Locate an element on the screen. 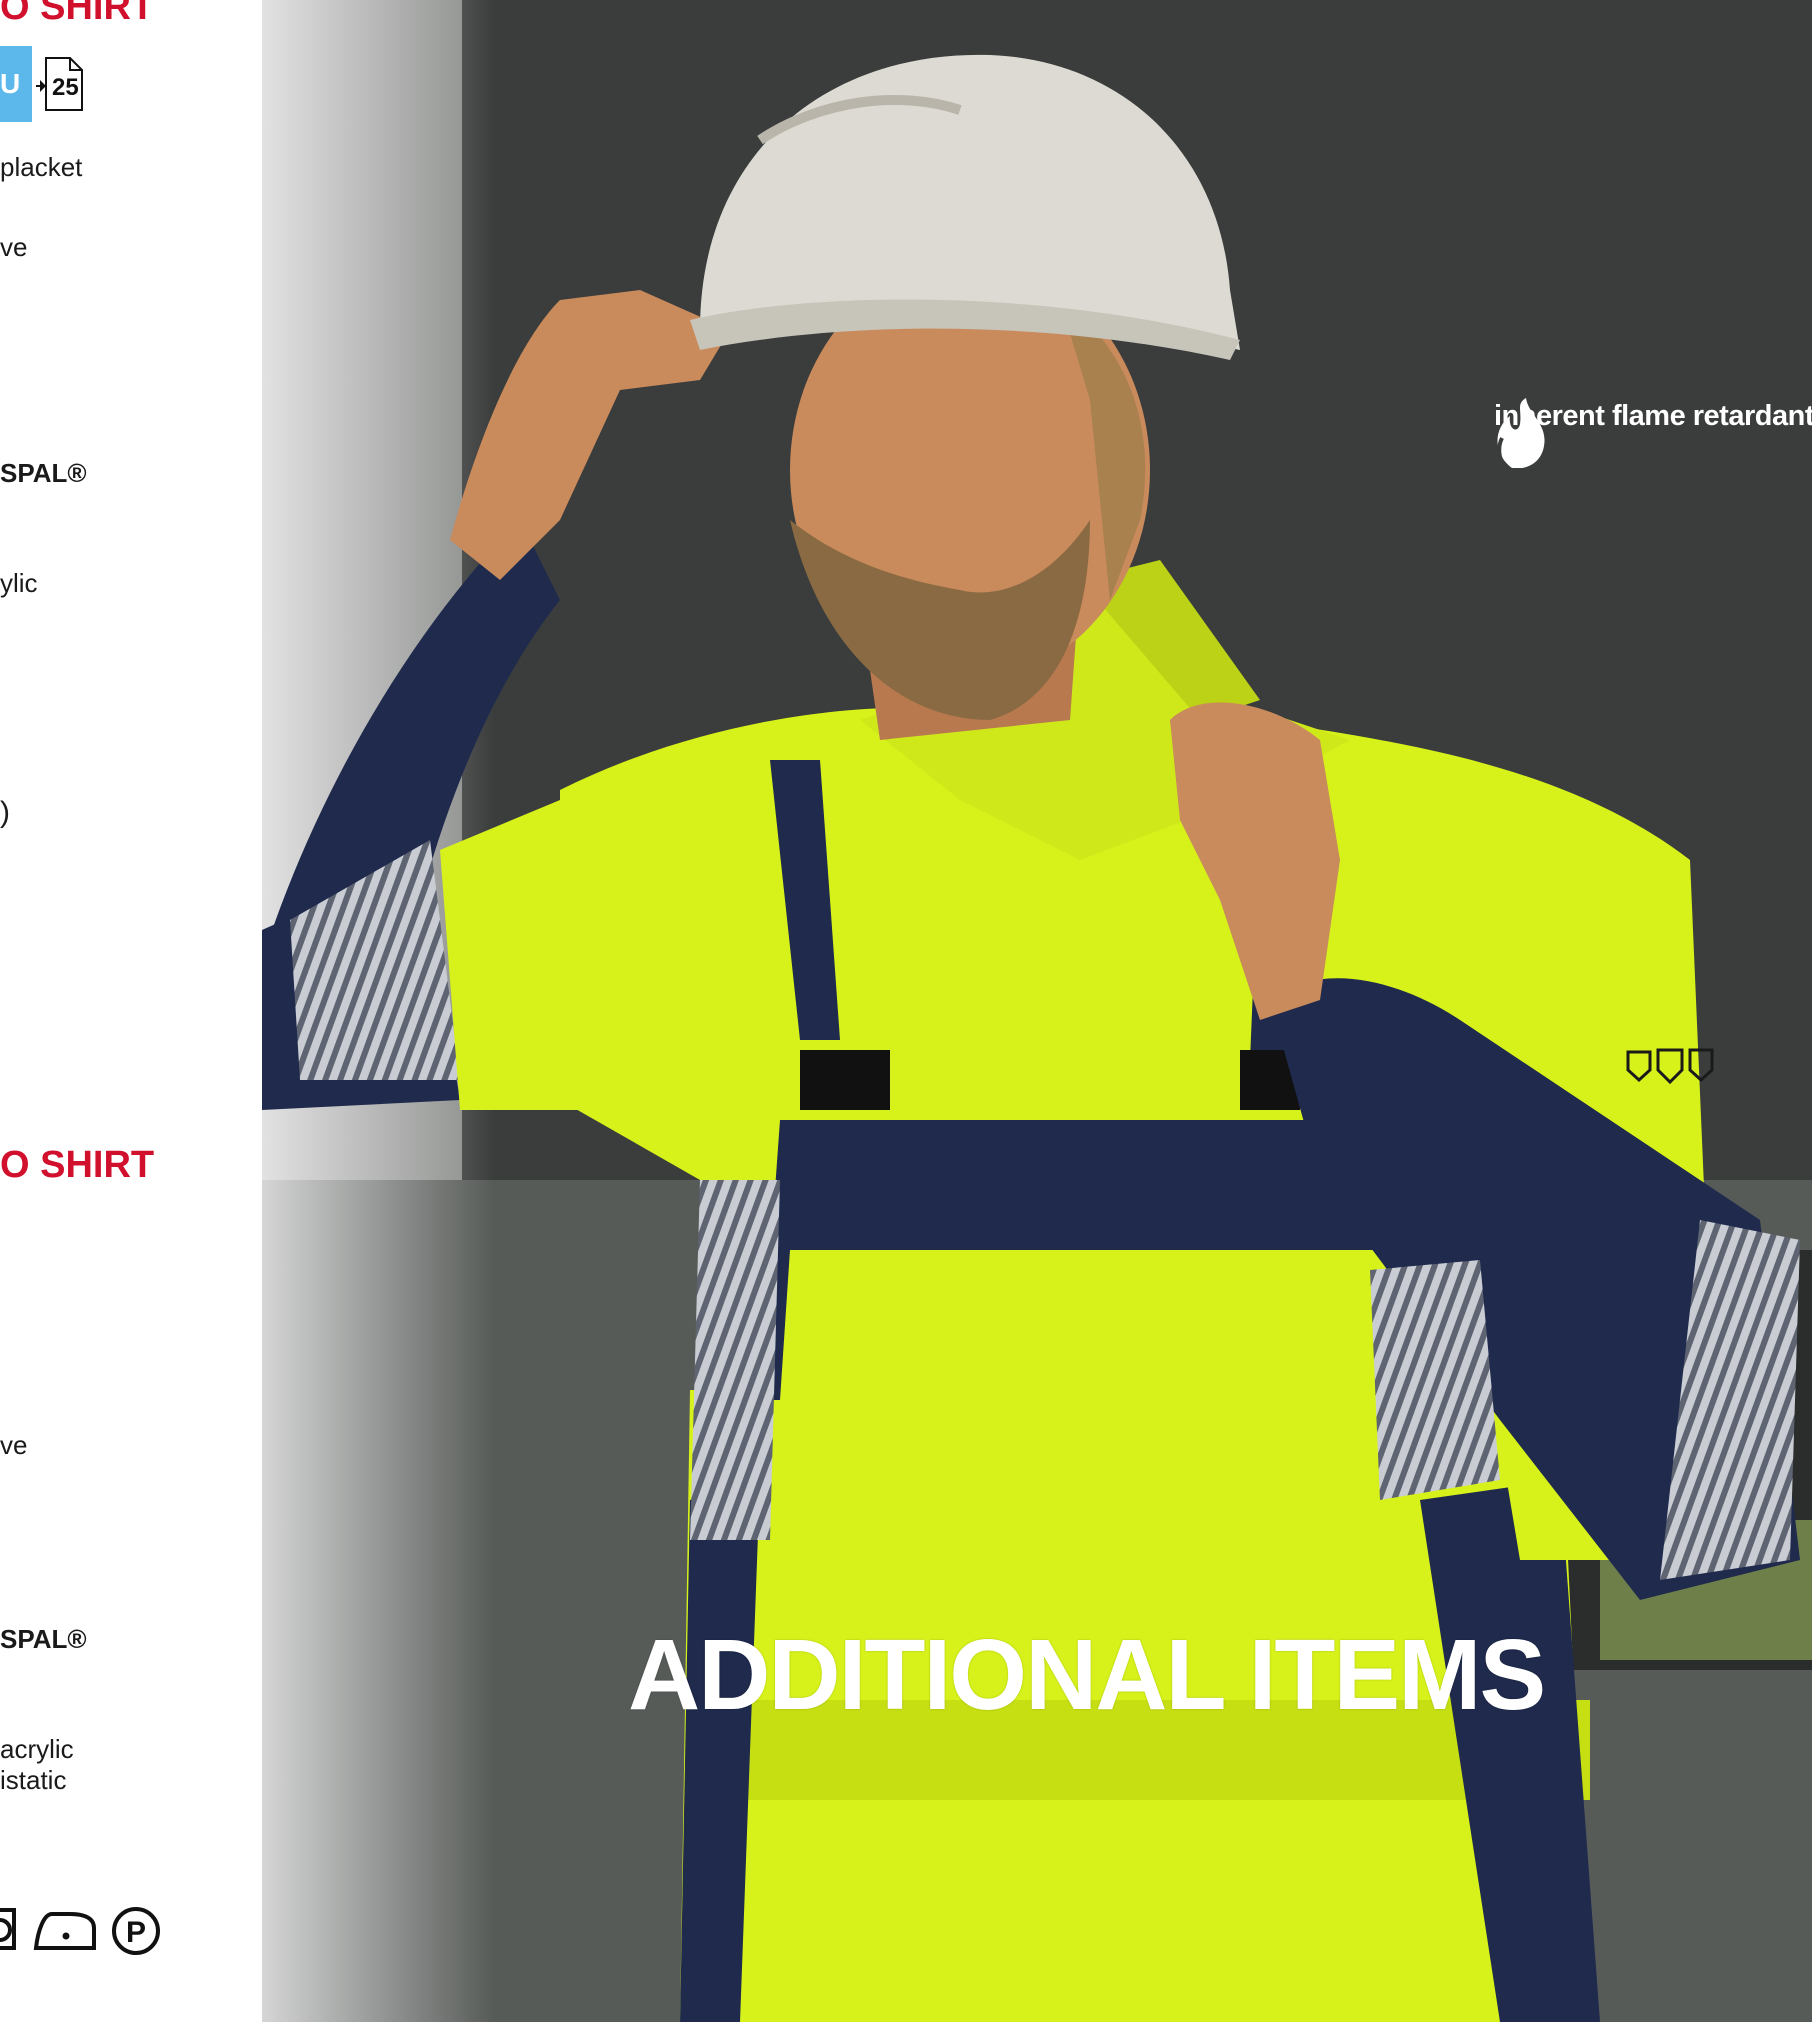 The width and height of the screenshot is (1812, 2022). svg-text: P is located at coordinates (136, 1932).